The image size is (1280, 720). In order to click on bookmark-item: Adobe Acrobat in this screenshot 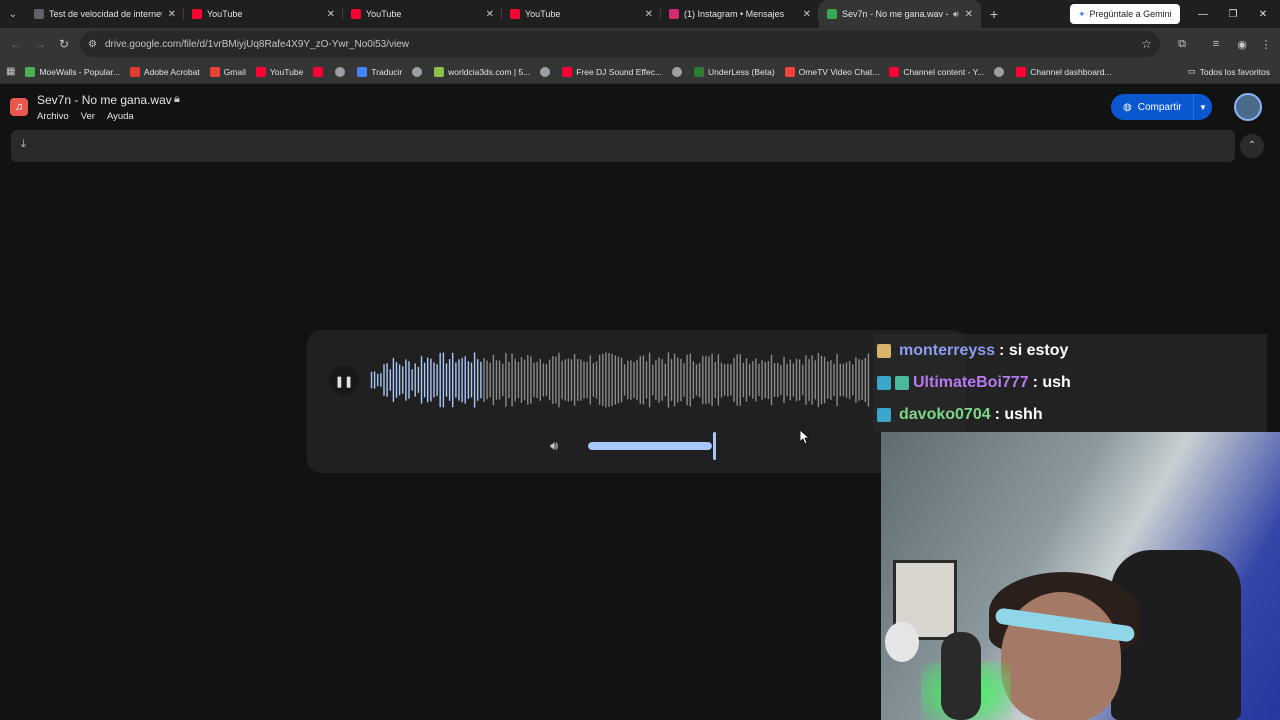, I will do `click(164, 71)`.